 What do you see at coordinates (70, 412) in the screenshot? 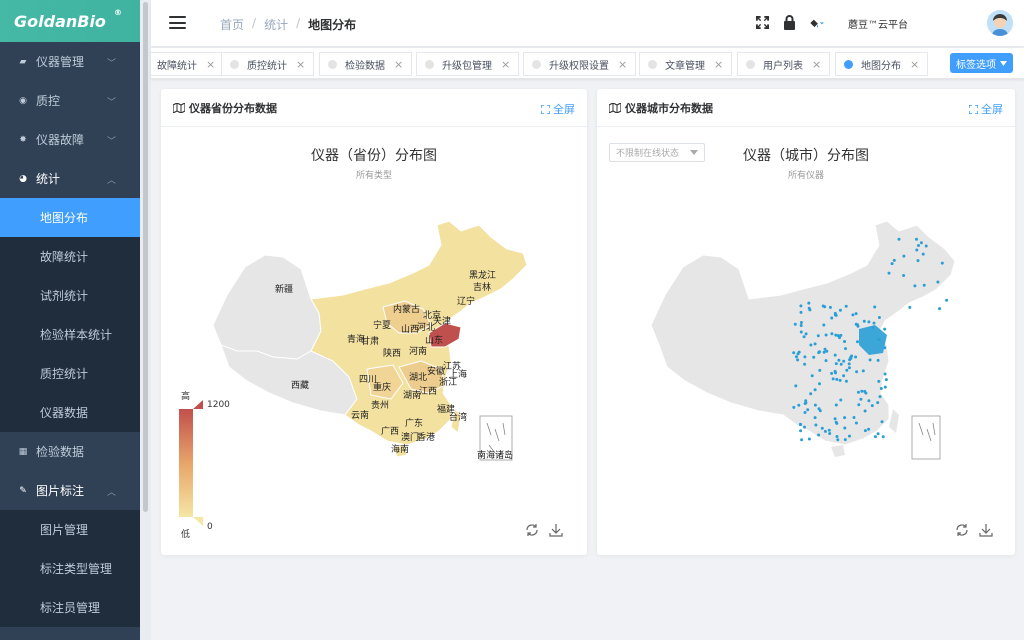
I see `sidebar-subitem-instrument-data: 仪器数据` at bounding box center [70, 412].